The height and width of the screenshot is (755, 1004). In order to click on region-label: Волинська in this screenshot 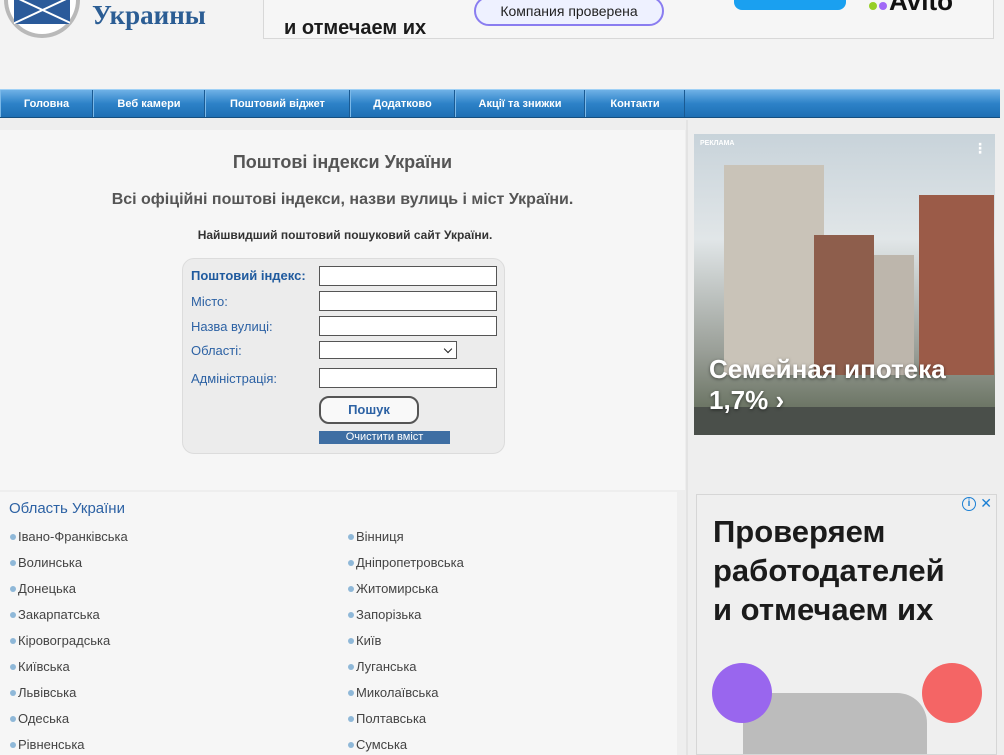, I will do `click(50, 562)`.